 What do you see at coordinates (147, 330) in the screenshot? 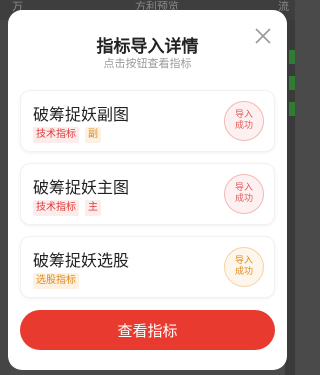
I see `view-indicators-button: 查看指标` at bounding box center [147, 330].